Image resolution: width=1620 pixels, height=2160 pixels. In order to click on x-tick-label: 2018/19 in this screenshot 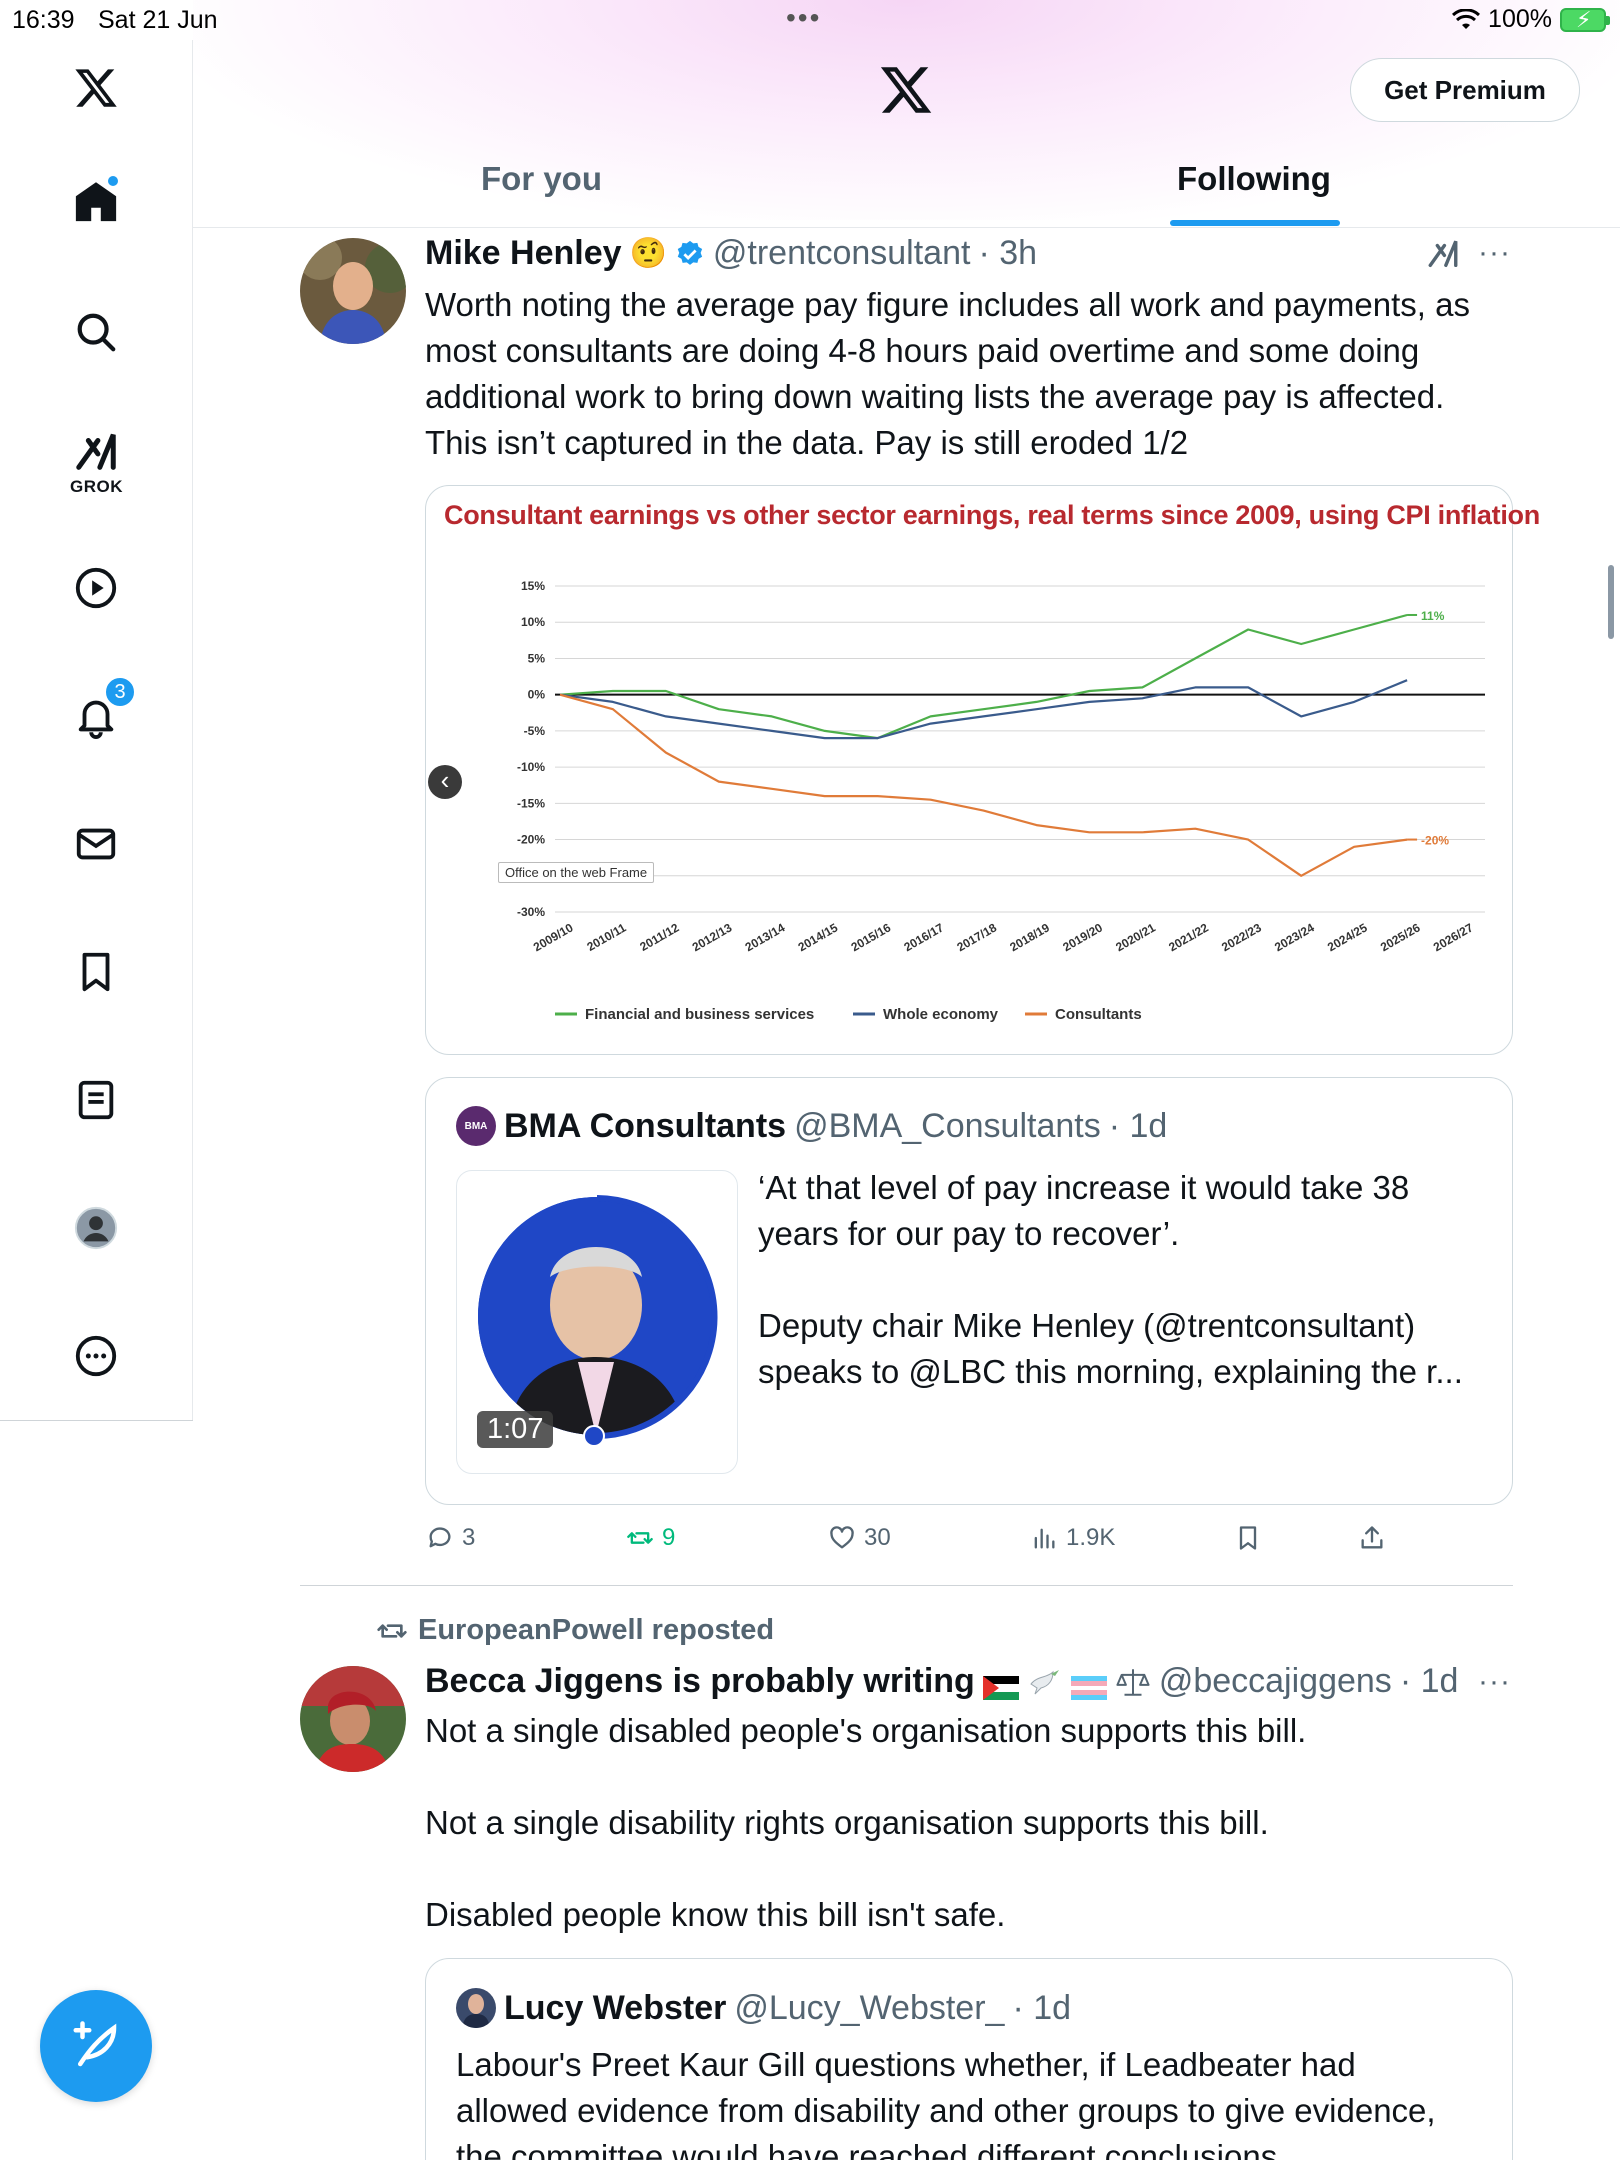, I will do `click(1029, 937)`.